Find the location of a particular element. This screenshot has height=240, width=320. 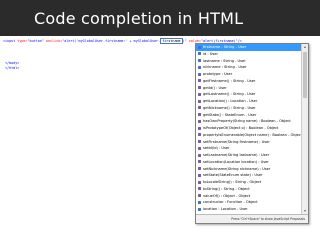

completion-item: setFirstname(String firstname) : User is located at coordinates (249, 142).